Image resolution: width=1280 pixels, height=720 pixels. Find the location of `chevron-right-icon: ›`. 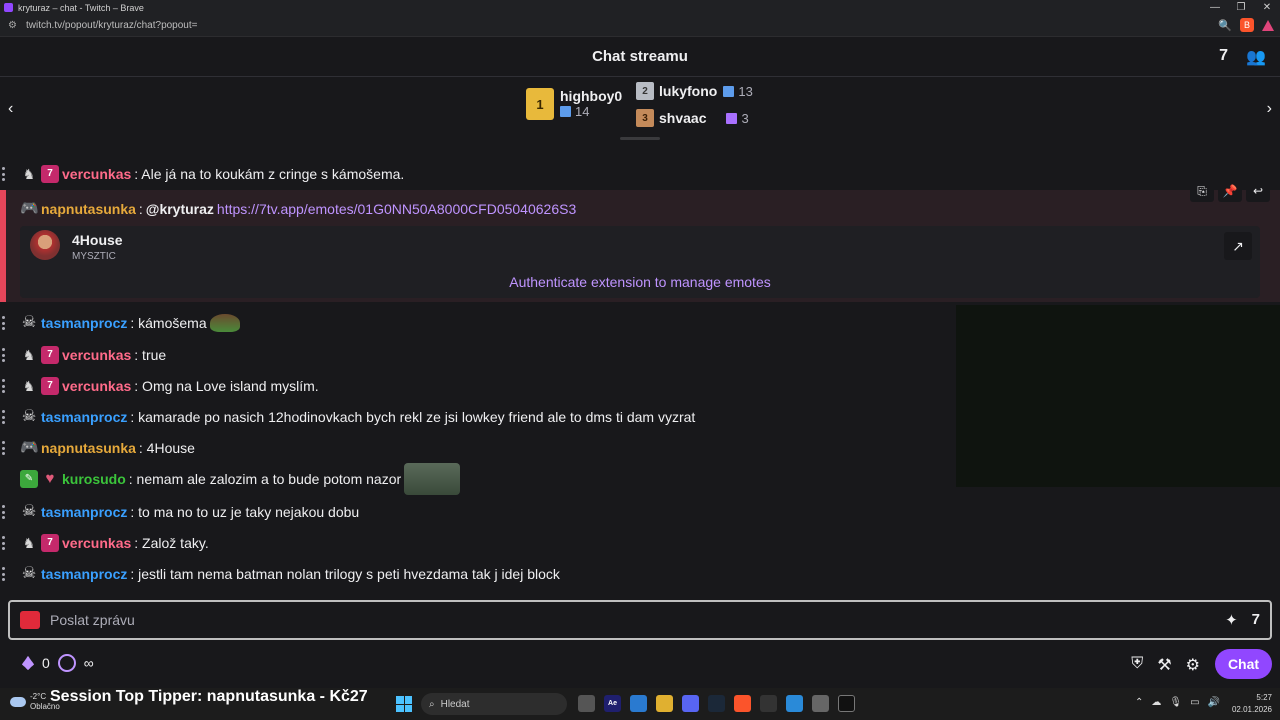

chevron-right-icon: › is located at coordinates (1269, 109).